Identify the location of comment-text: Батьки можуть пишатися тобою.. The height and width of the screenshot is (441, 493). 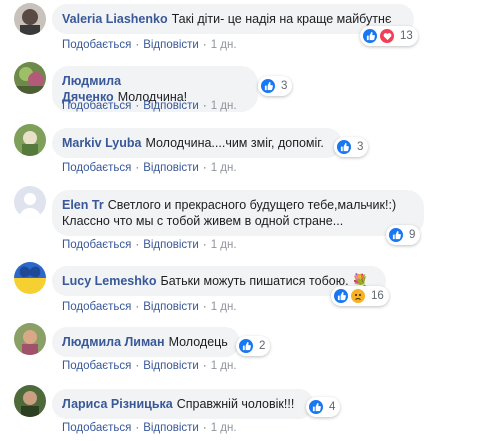
(254, 281).